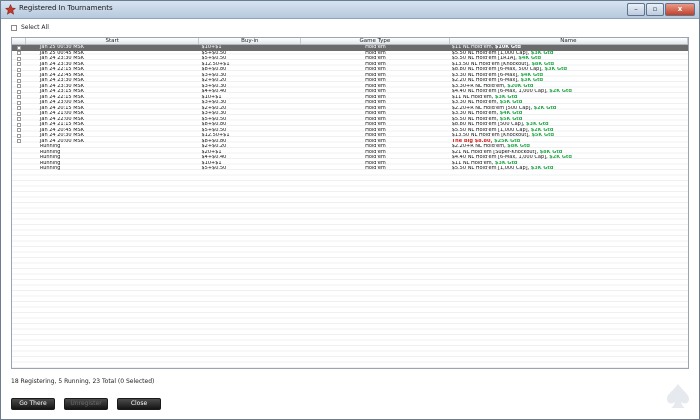 This screenshot has height=420, width=700. I want to click on maximize-button: ▫, so click(655, 9).